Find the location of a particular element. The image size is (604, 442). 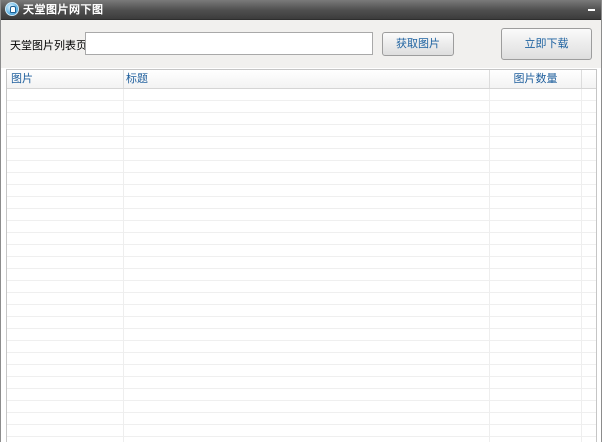

toolbar: 天堂图片列表页： 获取图片 立即下载 is located at coordinates (301, 44).